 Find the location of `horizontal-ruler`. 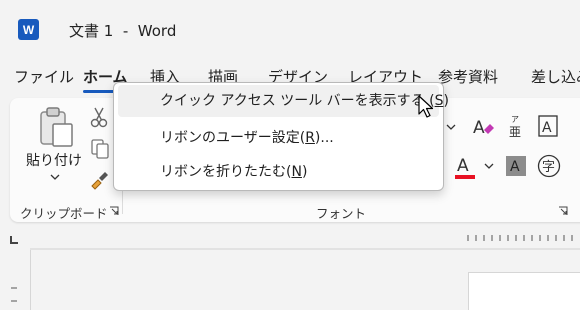

horizontal-ruler is located at coordinates (305, 238).